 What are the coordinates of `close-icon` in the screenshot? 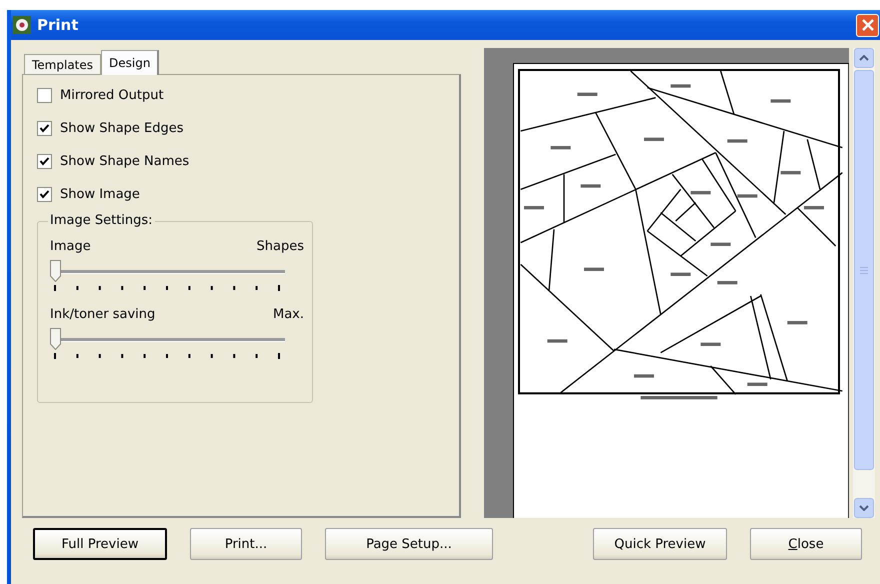 It's located at (867, 25).